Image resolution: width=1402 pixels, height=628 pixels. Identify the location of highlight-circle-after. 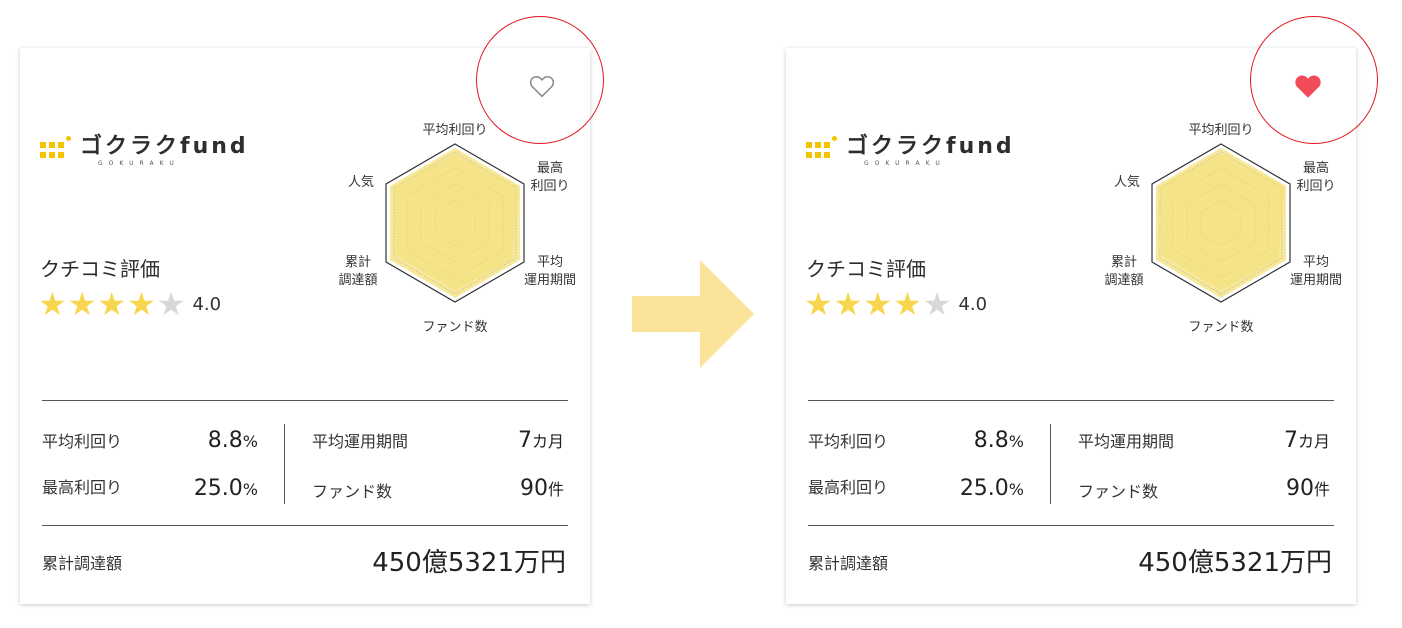
(1314, 80).